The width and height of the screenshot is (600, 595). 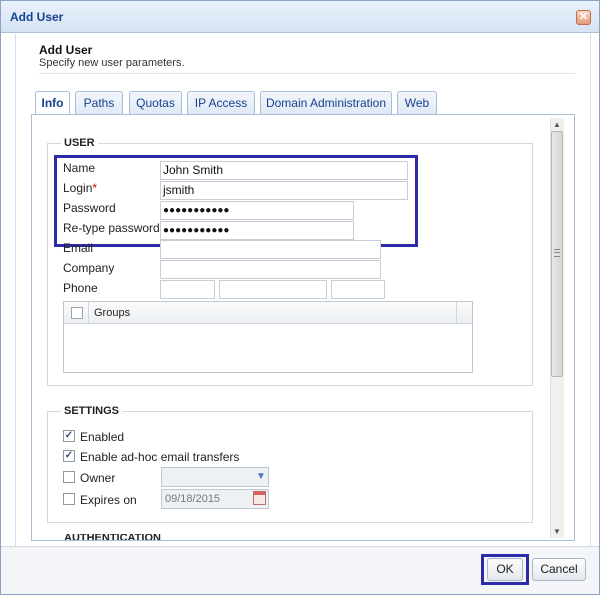 I want to click on groups-column-header: Groups, so click(x=112, y=313).